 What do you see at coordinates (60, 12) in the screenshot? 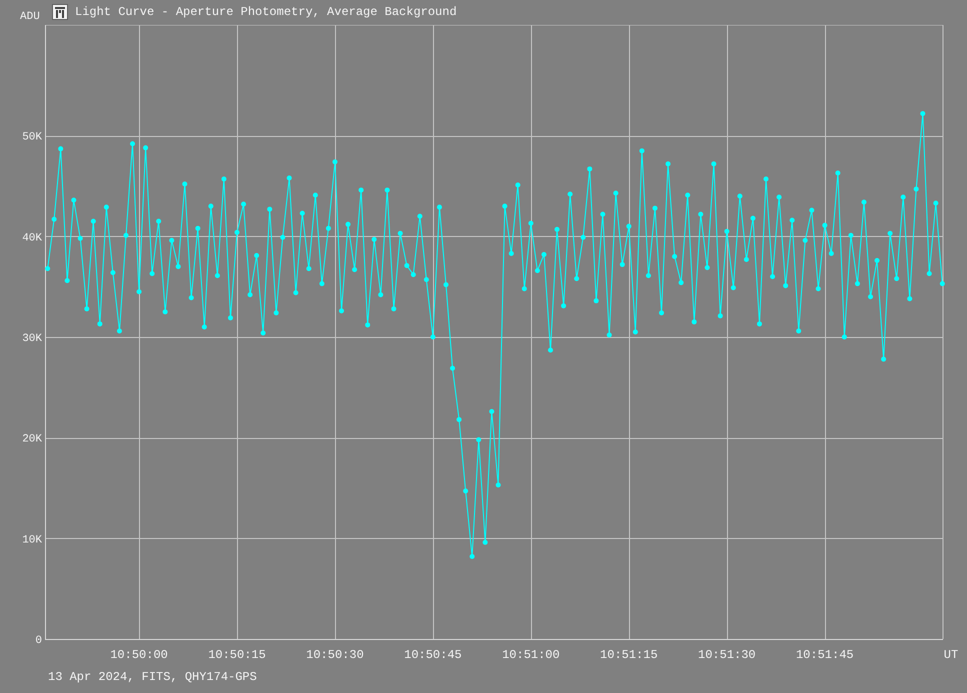
I see `app-icon` at bounding box center [60, 12].